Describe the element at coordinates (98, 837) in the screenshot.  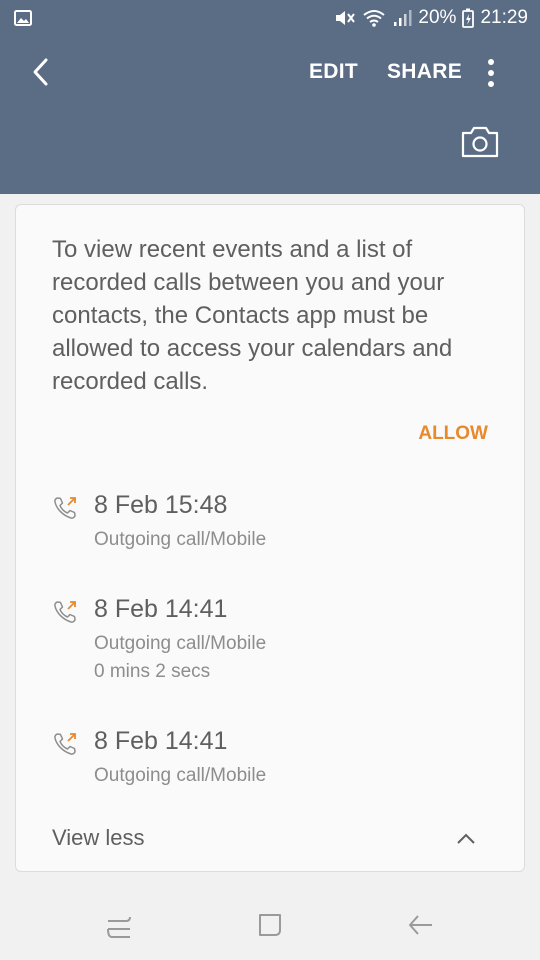
I see `view-less-label: View less` at that location.